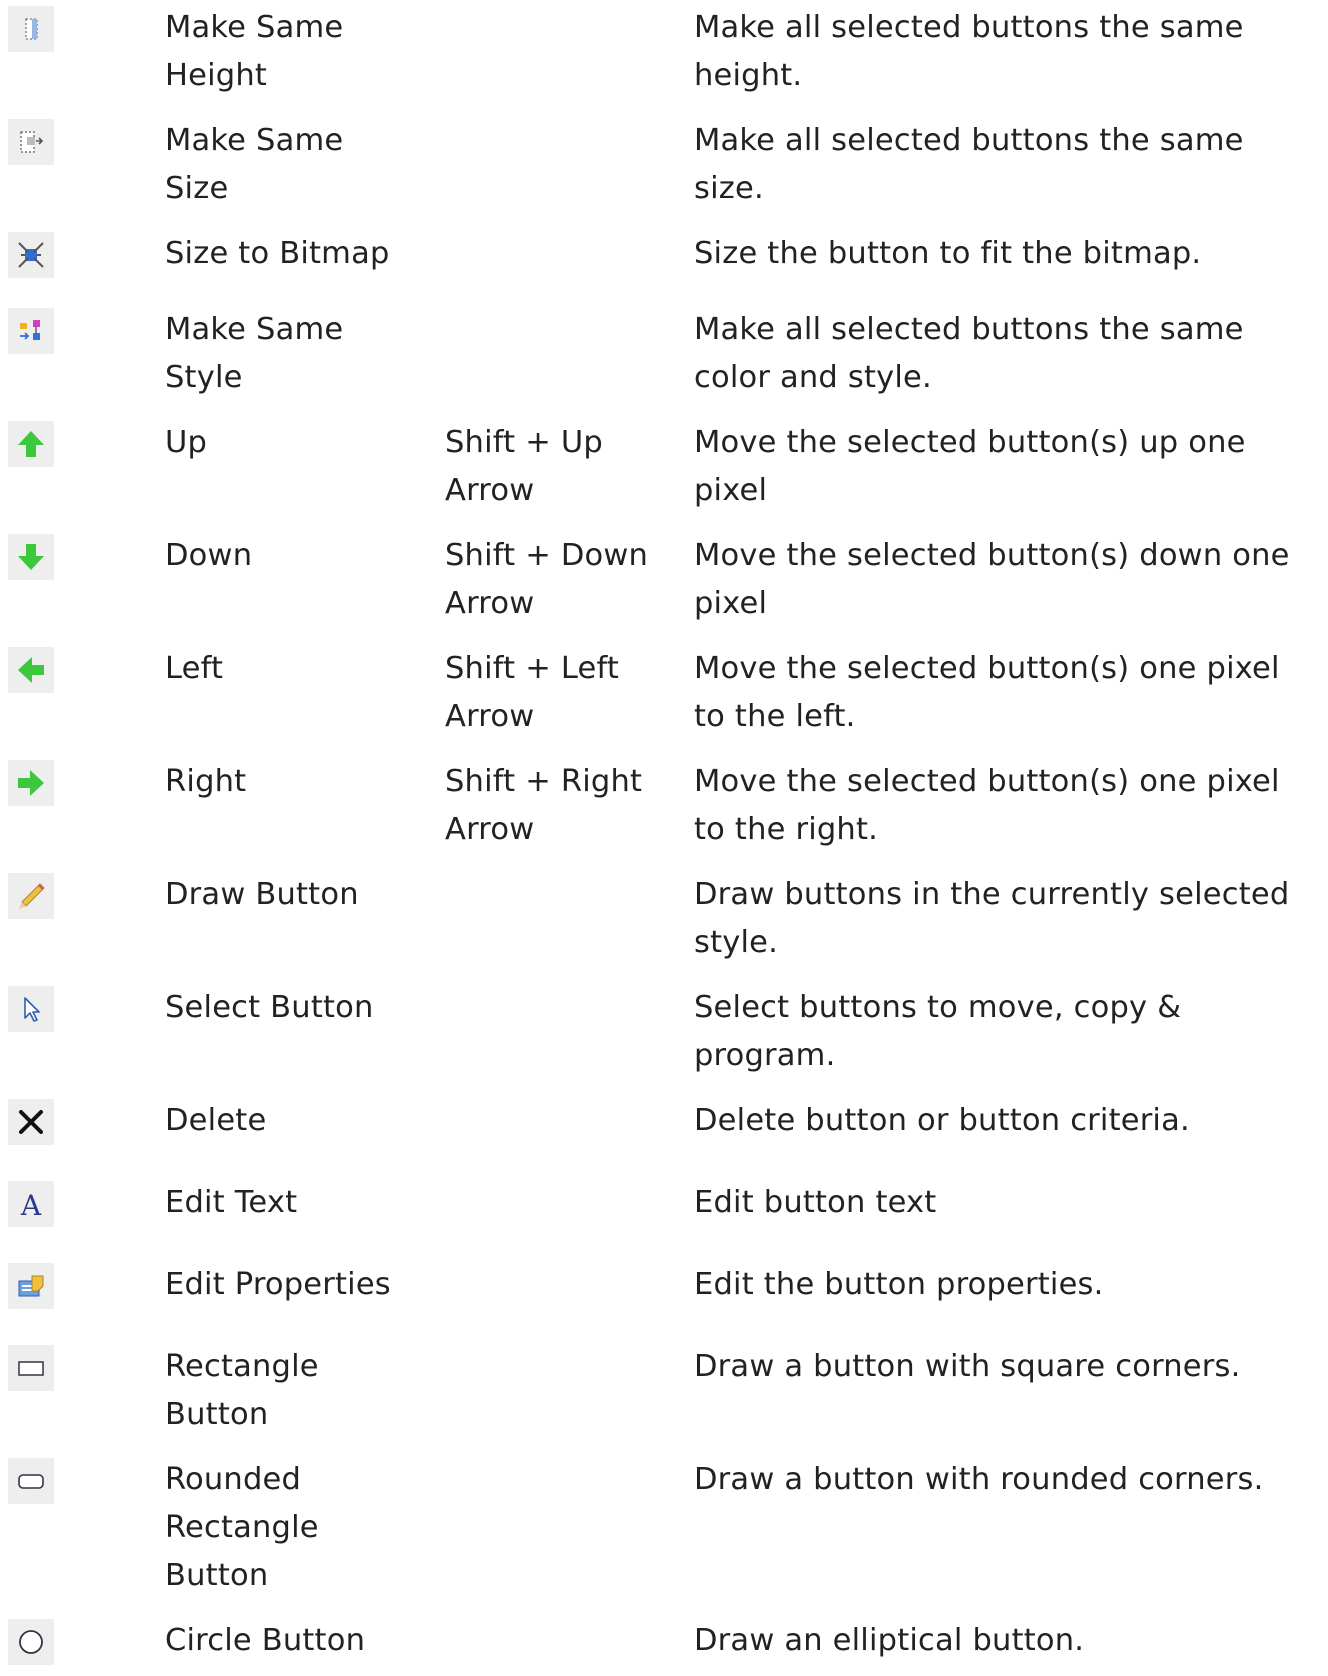 The image size is (1328, 1676). What do you see at coordinates (815, 1202) in the screenshot?
I see `command-description: Edit button text` at bounding box center [815, 1202].